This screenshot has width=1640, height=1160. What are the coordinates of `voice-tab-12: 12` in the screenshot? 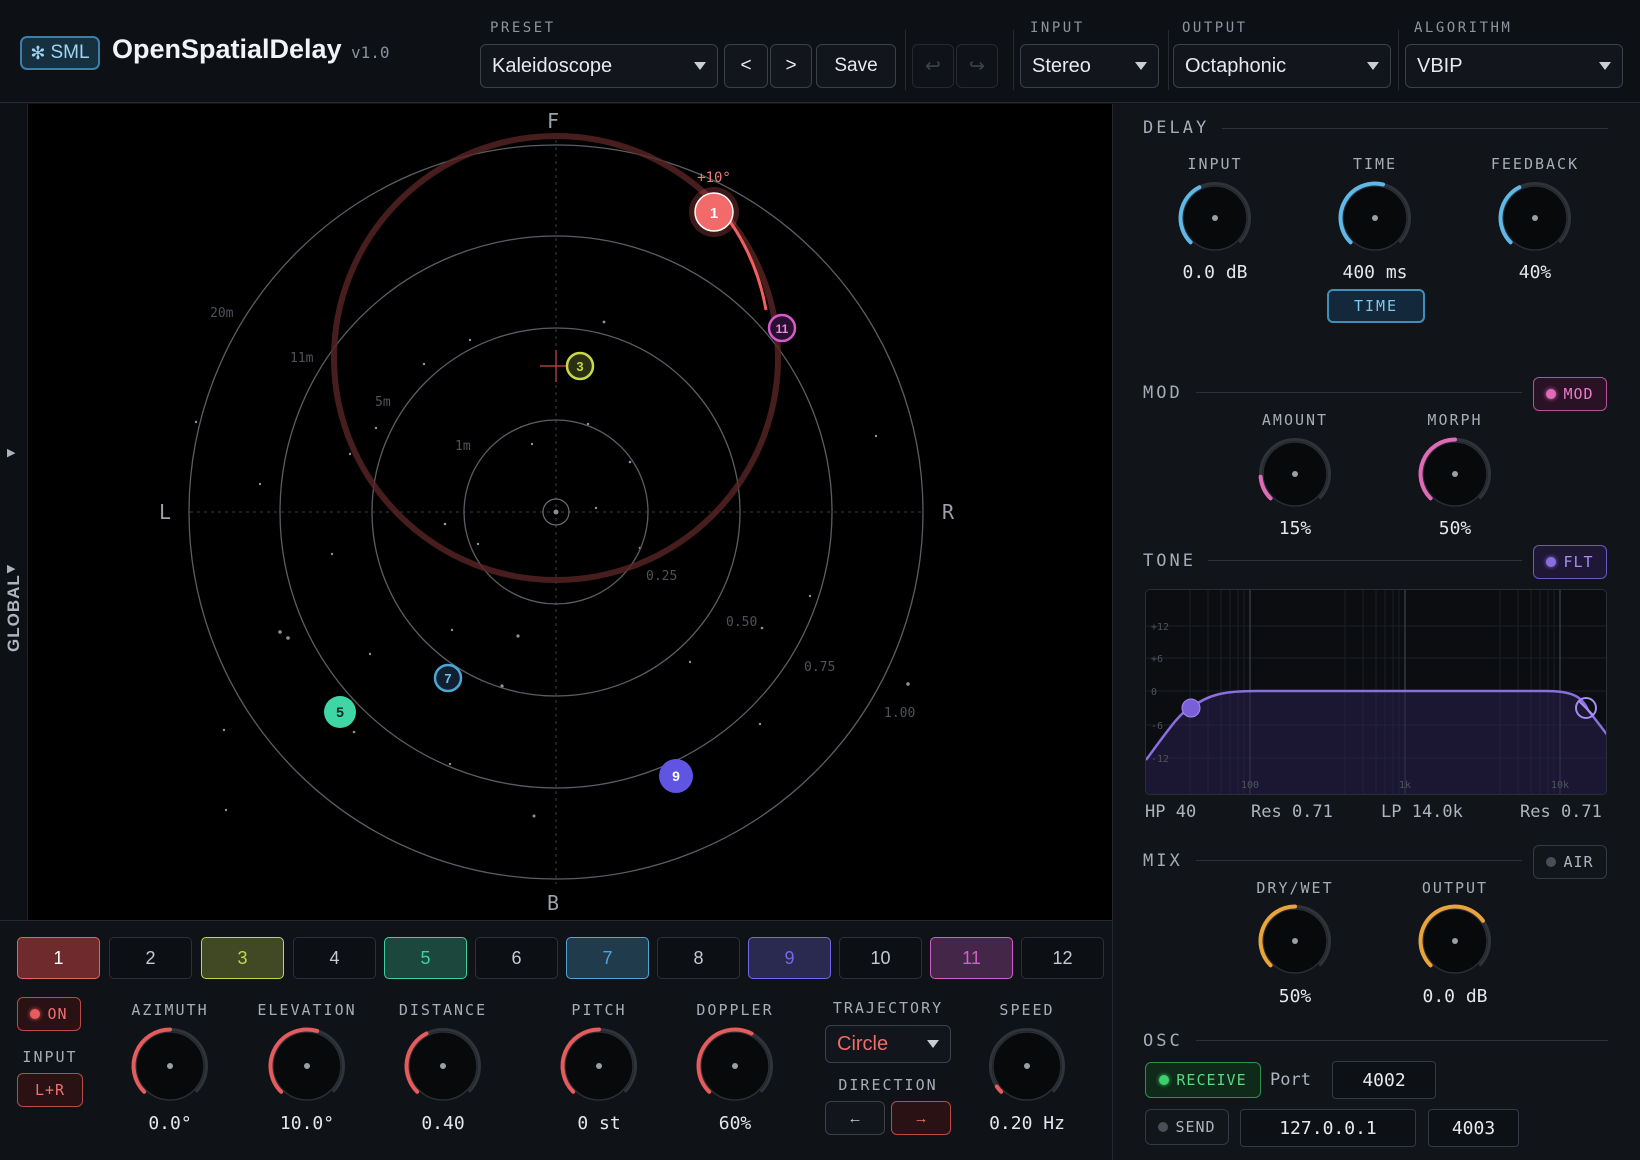 It's located at (1062, 958).